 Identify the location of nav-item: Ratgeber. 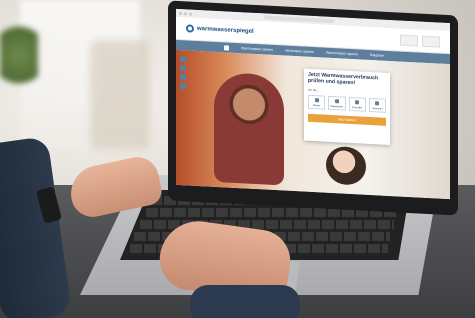
(377, 55).